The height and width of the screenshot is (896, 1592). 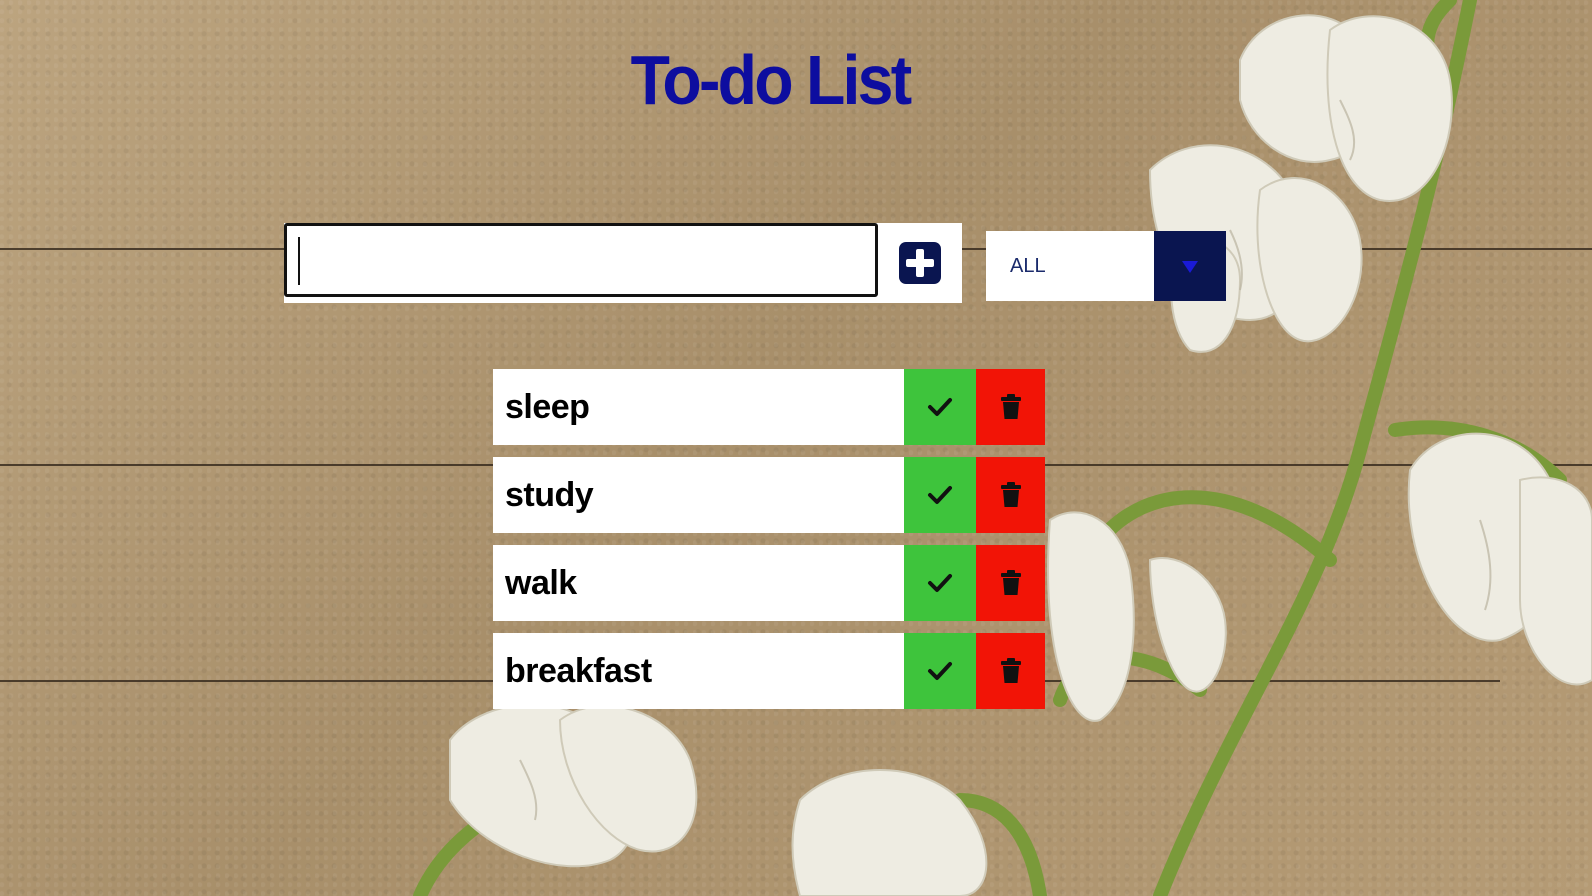 I want to click on todo-input-wrapper, so click(x=581, y=263).